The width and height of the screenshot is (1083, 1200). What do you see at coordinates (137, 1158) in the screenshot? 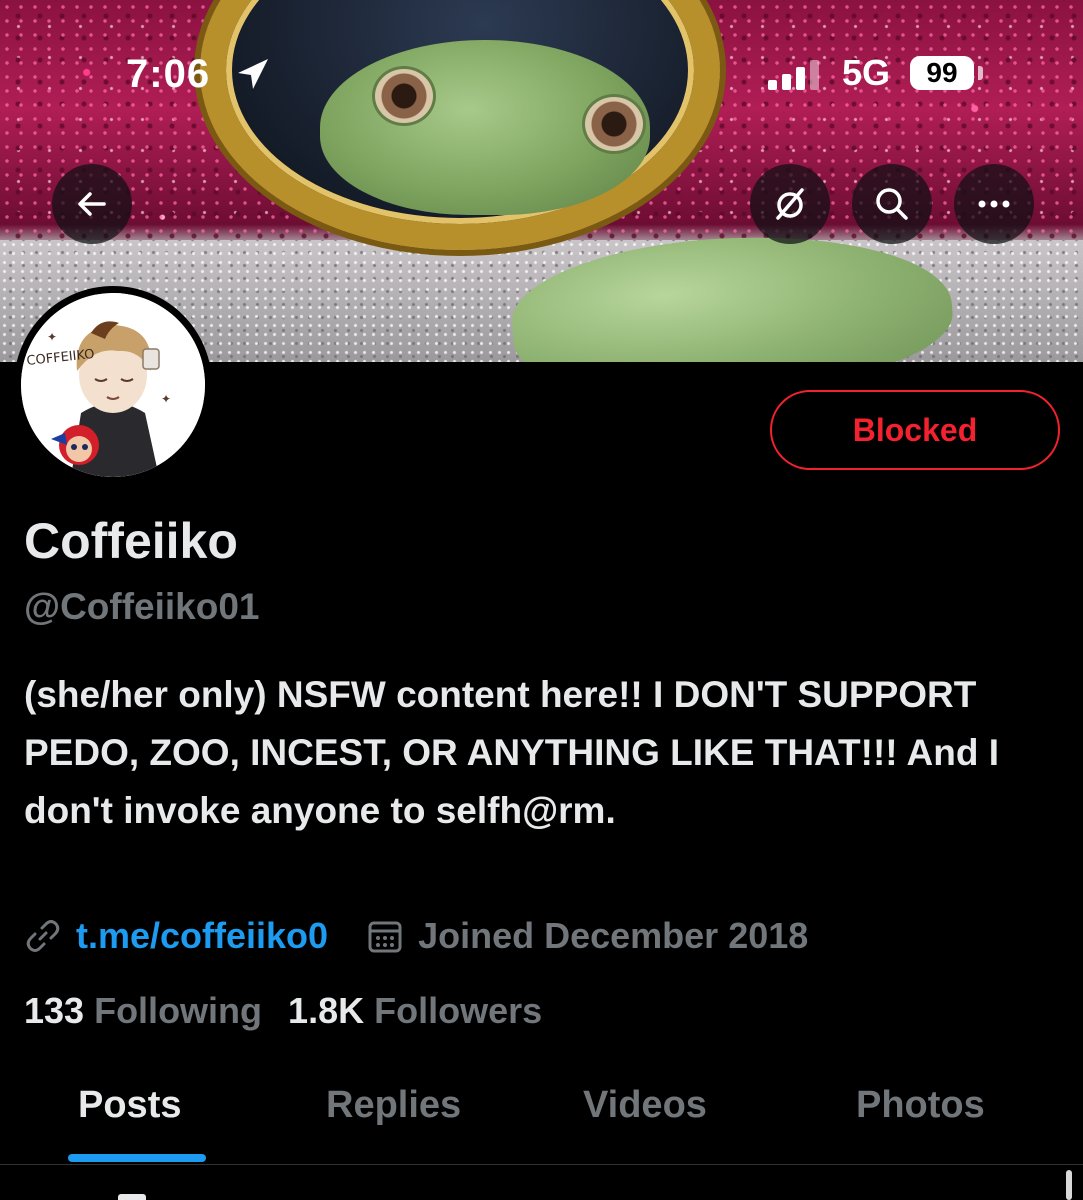
I see `active-tab-indicator` at bounding box center [137, 1158].